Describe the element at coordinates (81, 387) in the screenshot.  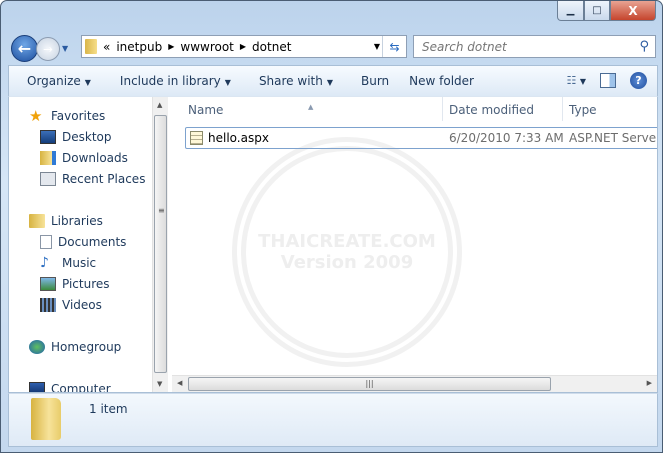
I see `nav-label: Computer` at that location.